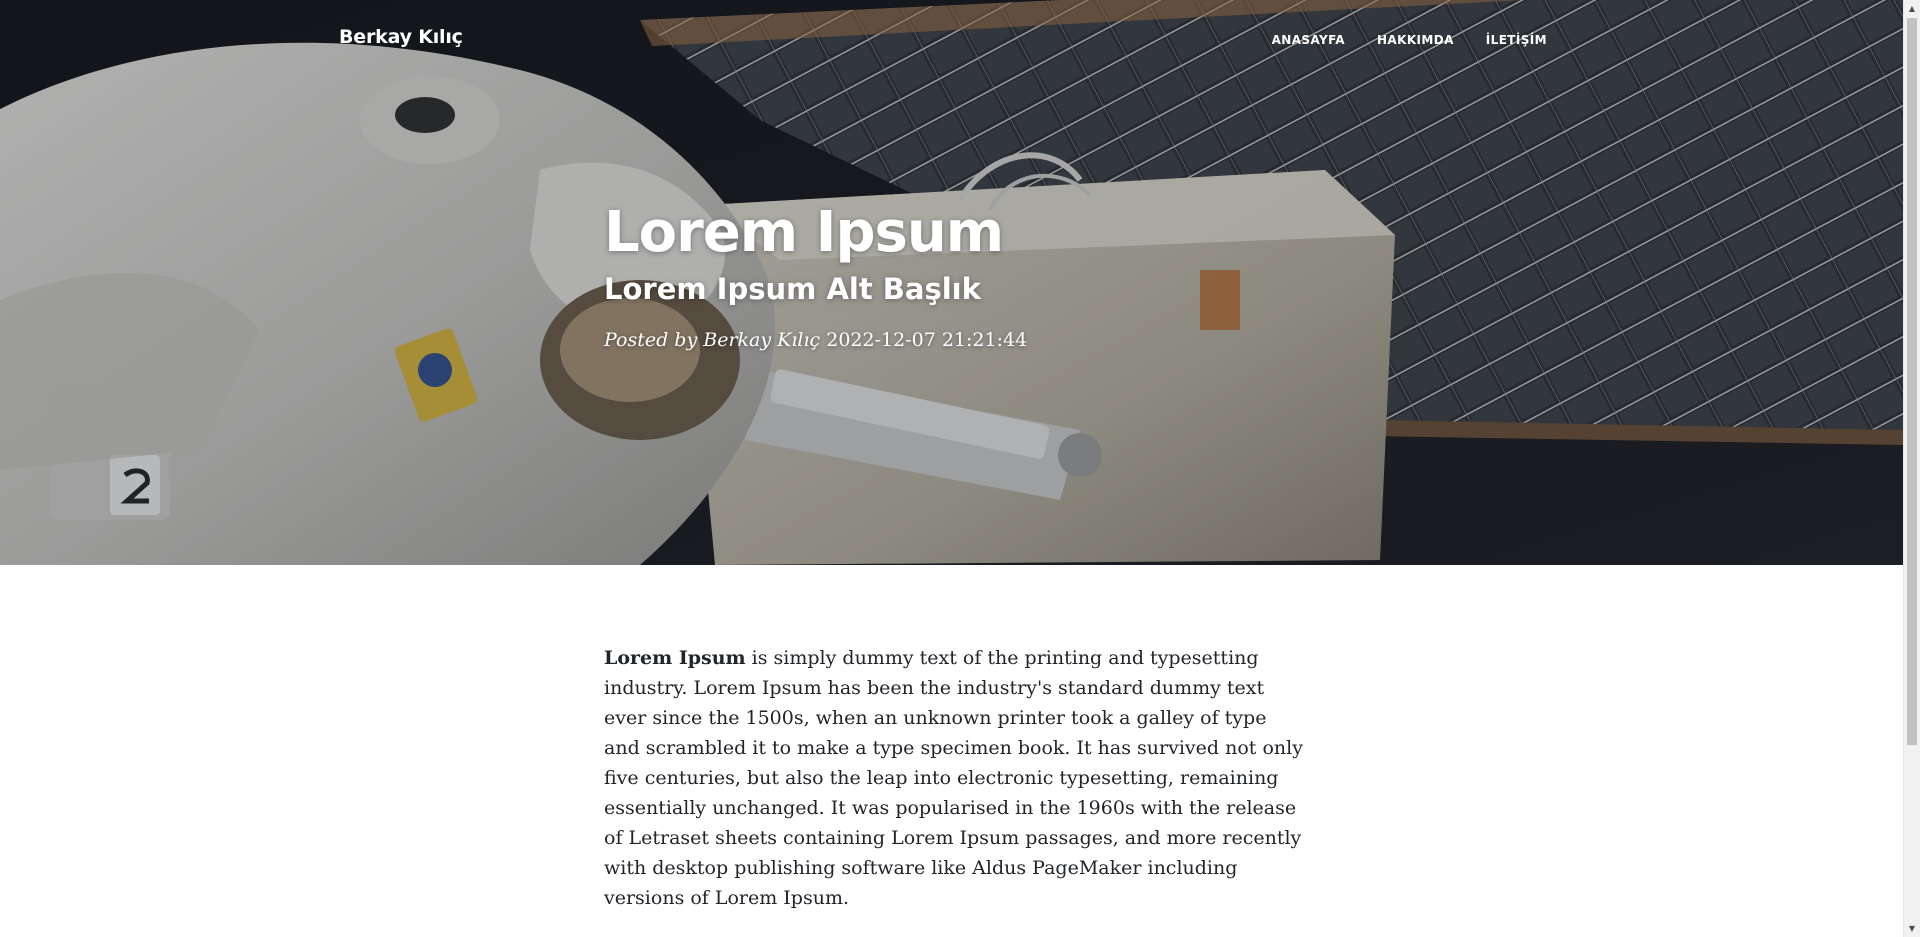 This screenshot has width=1920, height=937. What do you see at coordinates (927, 340) in the screenshot?
I see `post-date: 2022-12-07 21:21:44` at bounding box center [927, 340].